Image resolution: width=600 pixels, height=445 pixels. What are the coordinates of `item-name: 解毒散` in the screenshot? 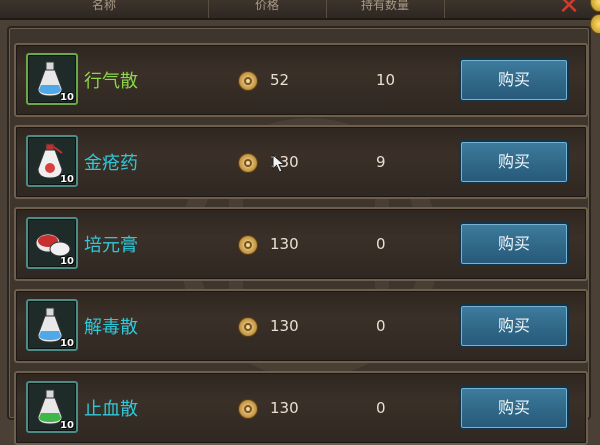 It's located at (111, 327).